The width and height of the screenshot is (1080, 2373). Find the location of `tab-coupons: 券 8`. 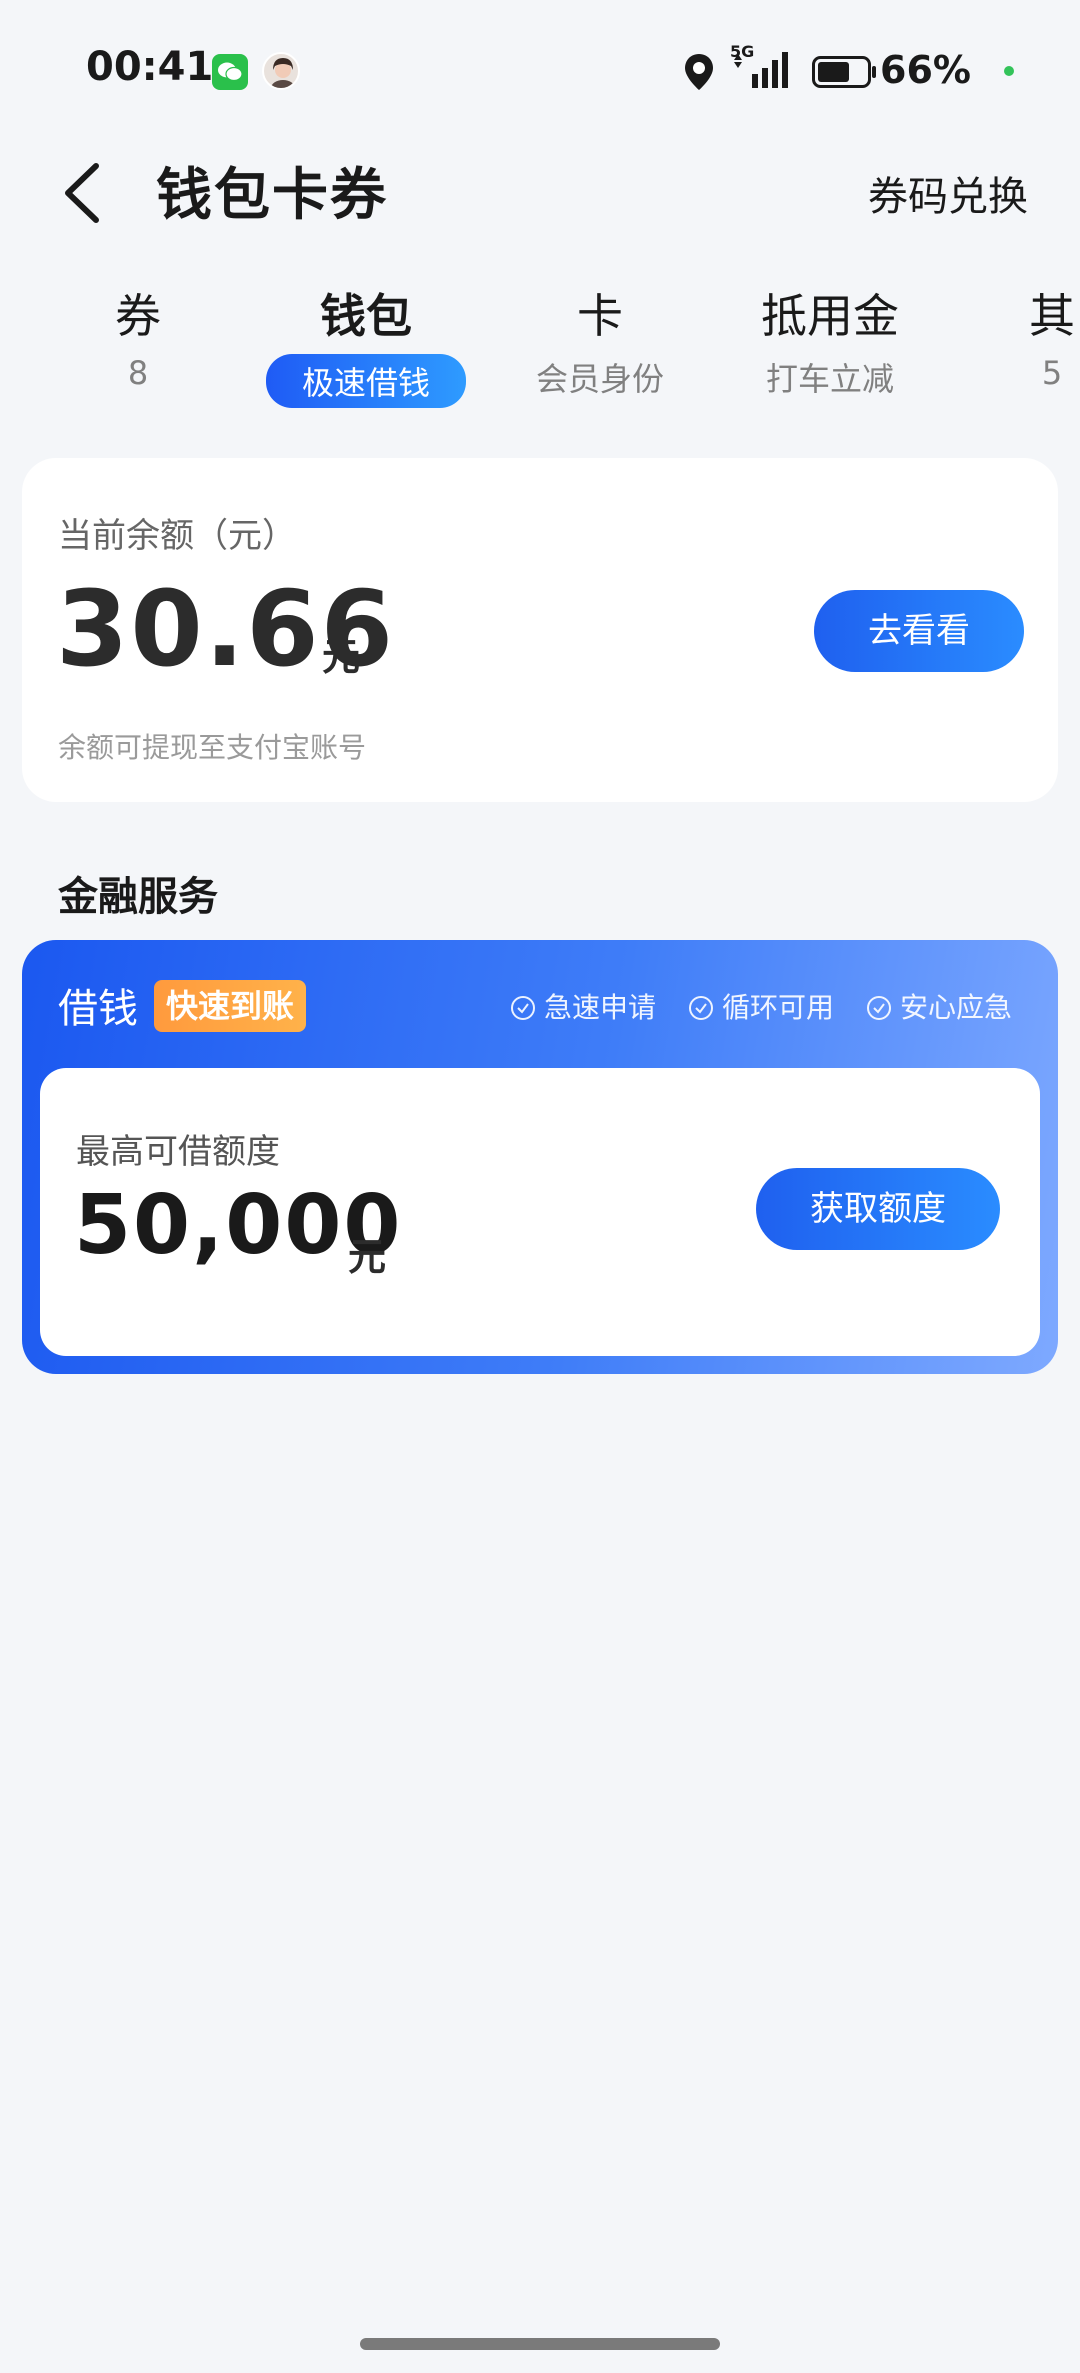

tab-coupons: 券 8 is located at coordinates (138, 336).